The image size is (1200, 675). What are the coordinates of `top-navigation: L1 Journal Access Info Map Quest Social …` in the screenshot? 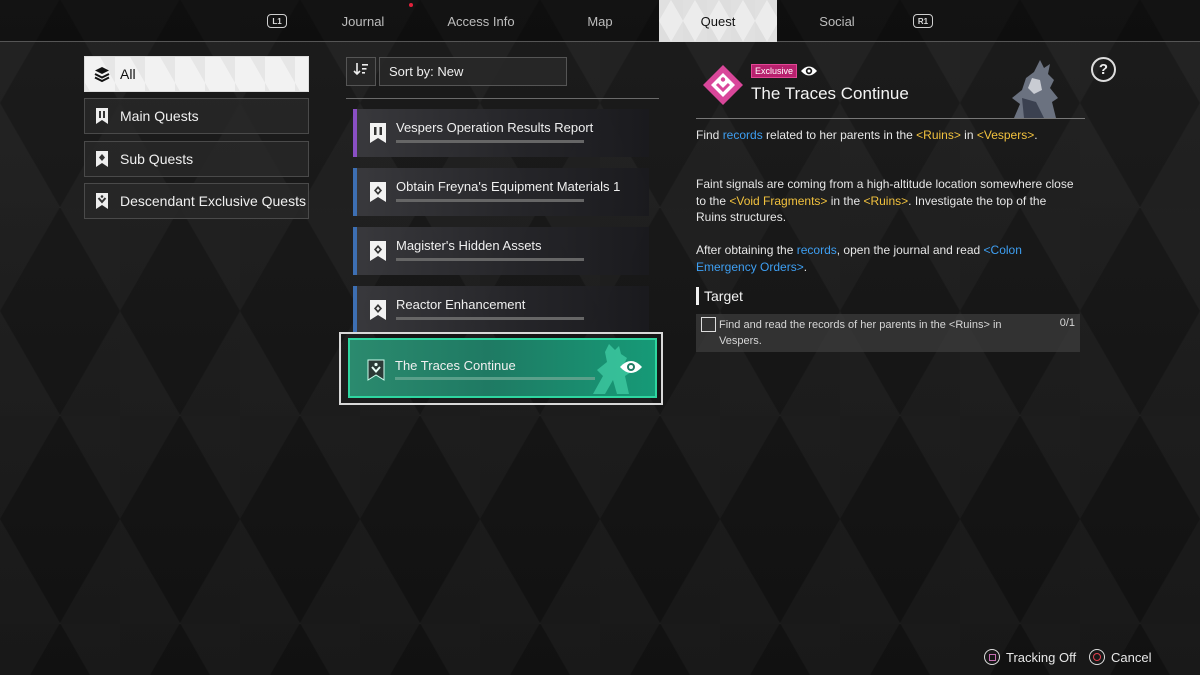 It's located at (600, 21).